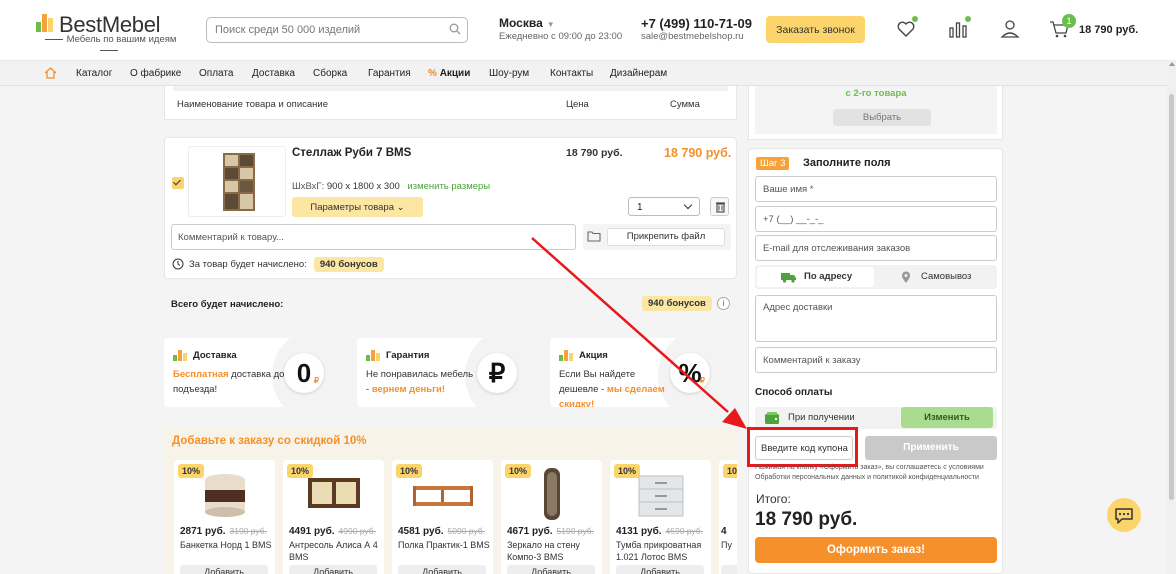 The width and height of the screenshot is (1176, 574). What do you see at coordinates (640, 207) in the screenshot?
I see `quantity-value: 1` at bounding box center [640, 207].